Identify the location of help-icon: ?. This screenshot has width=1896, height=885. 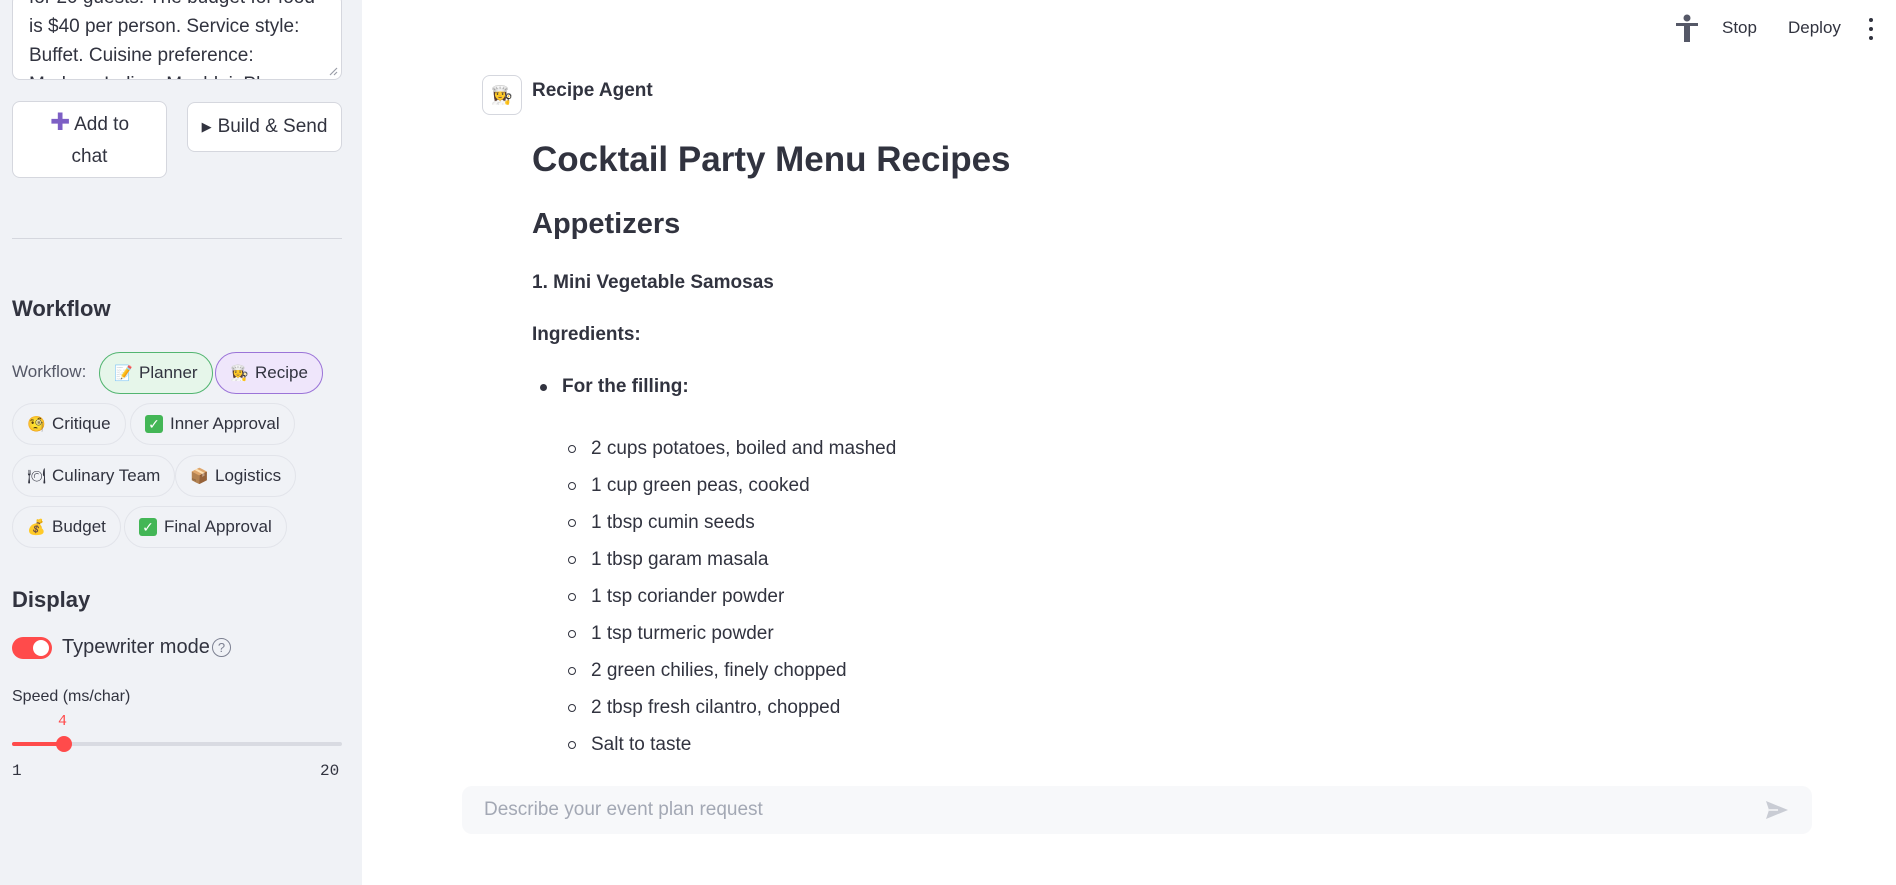
(221, 647).